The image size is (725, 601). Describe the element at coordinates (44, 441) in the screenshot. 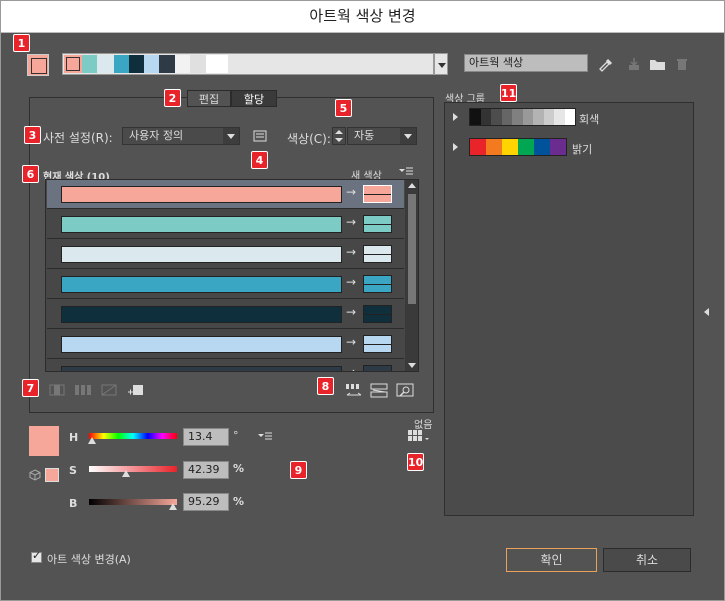

I see `active-color-swatch` at that location.